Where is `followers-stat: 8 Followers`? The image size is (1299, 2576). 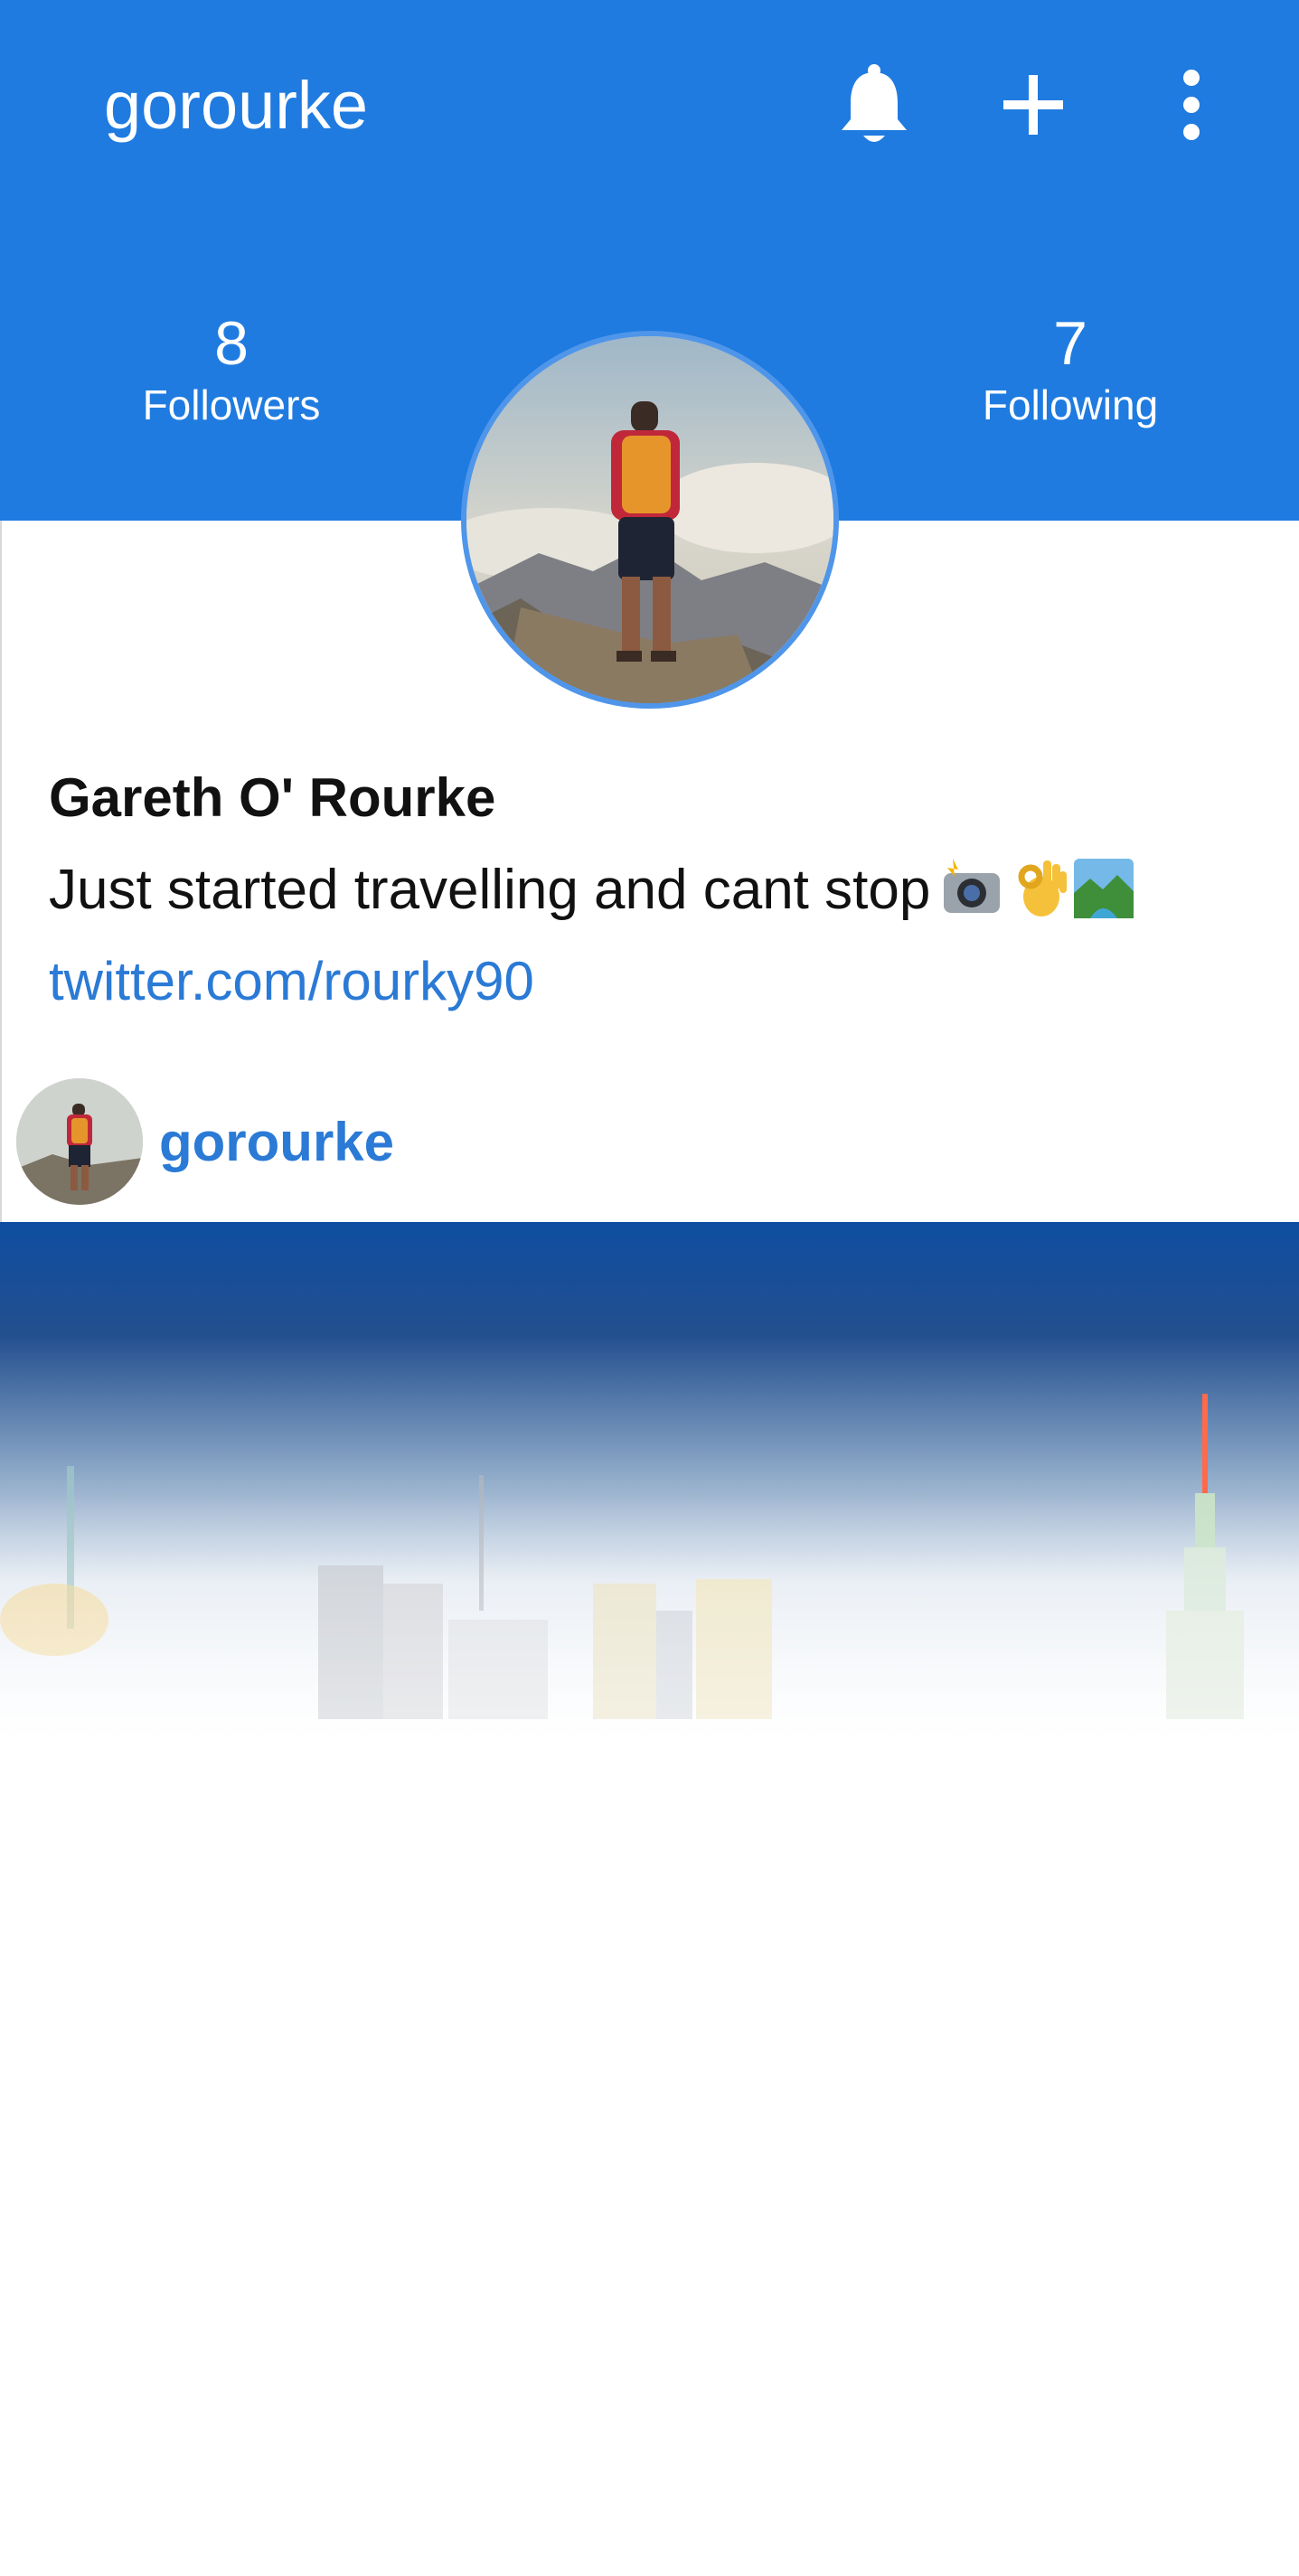 followers-stat: 8 Followers is located at coordinates (231, 369).